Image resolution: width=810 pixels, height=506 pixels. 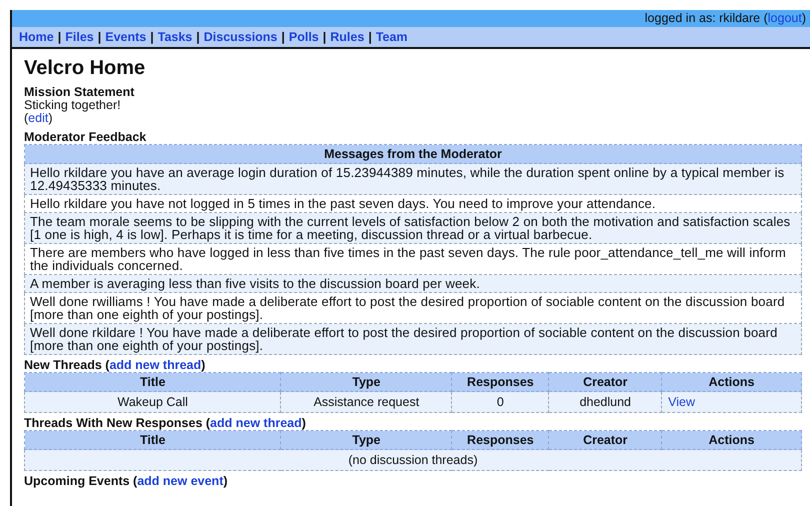 I want to click on section-heading: Threads With New Responses (, so click(x=117, y=423).